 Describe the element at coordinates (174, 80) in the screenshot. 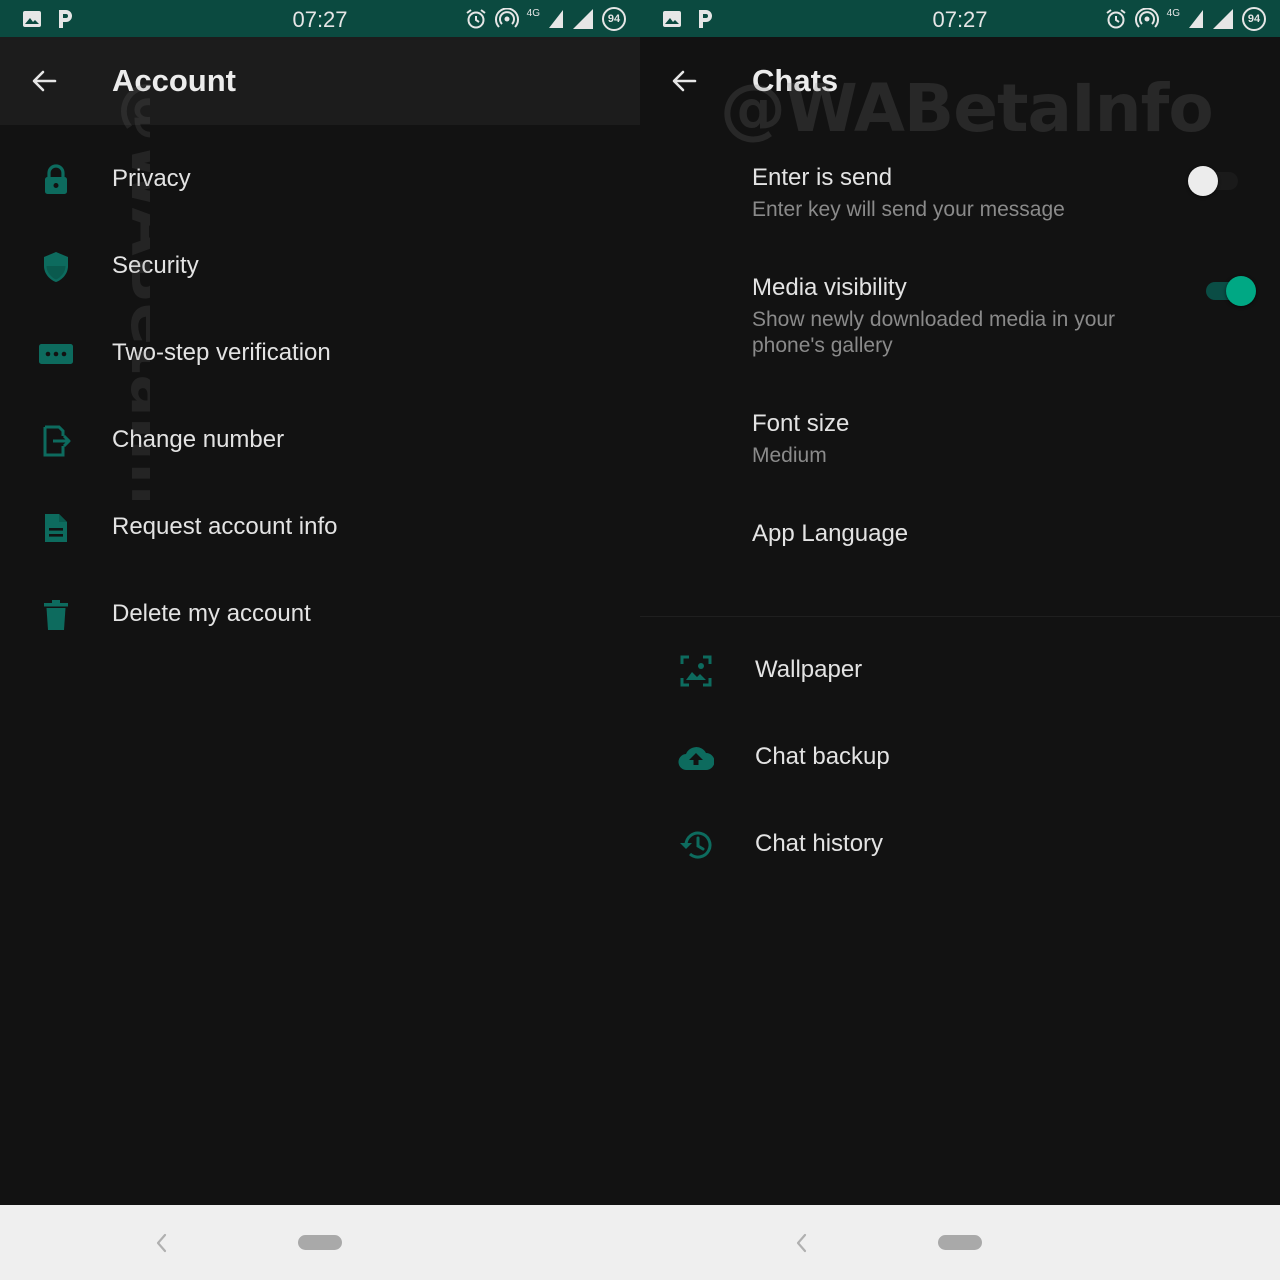

I see `page-title: Account` at that location.